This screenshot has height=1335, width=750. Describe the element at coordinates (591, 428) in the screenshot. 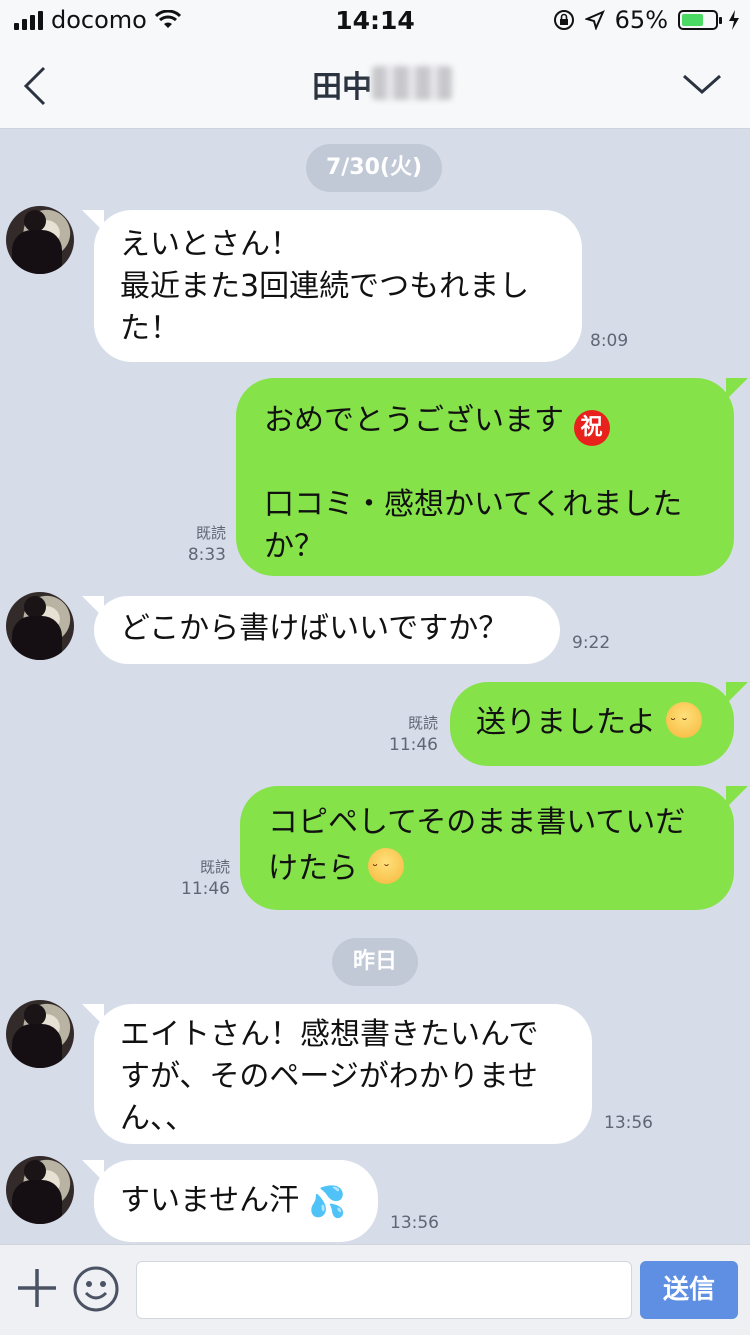

I see `celebration-emoji-icon: 祝` at that location.